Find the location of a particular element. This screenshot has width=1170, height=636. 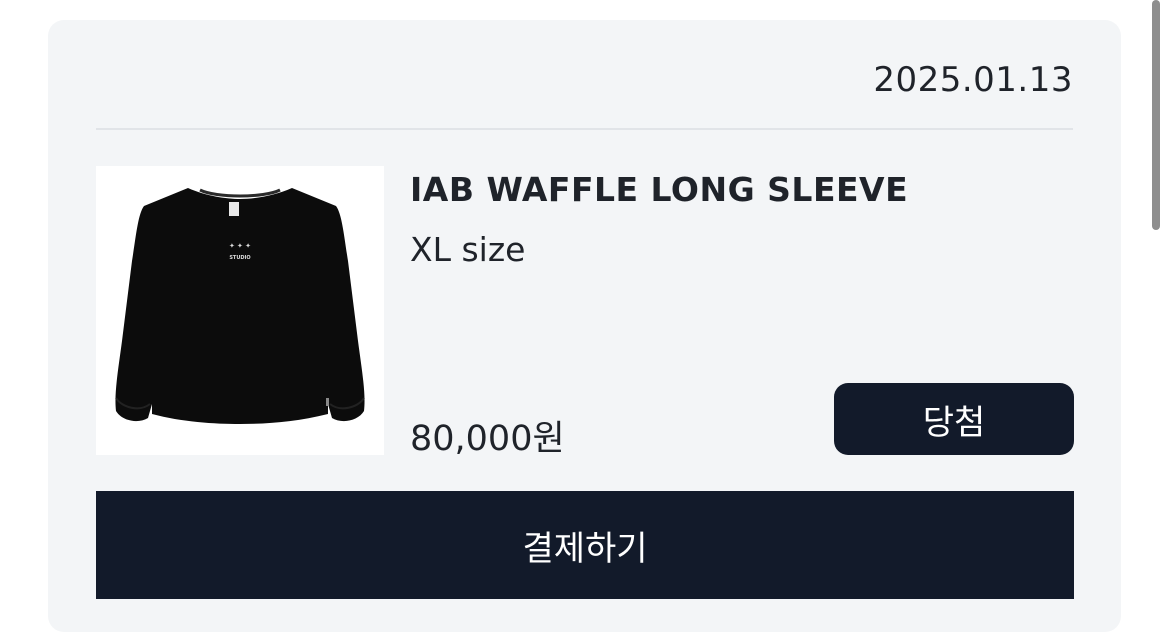

print-studio: STUDIO is located at coordinates (239, 258).